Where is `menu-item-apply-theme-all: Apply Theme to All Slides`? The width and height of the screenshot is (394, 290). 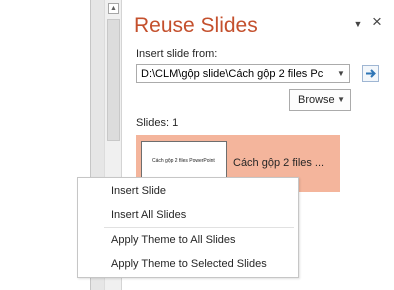
menu-item-apply-theme-all: Apply Theme to All Slides is located at coordinates (188, 240).